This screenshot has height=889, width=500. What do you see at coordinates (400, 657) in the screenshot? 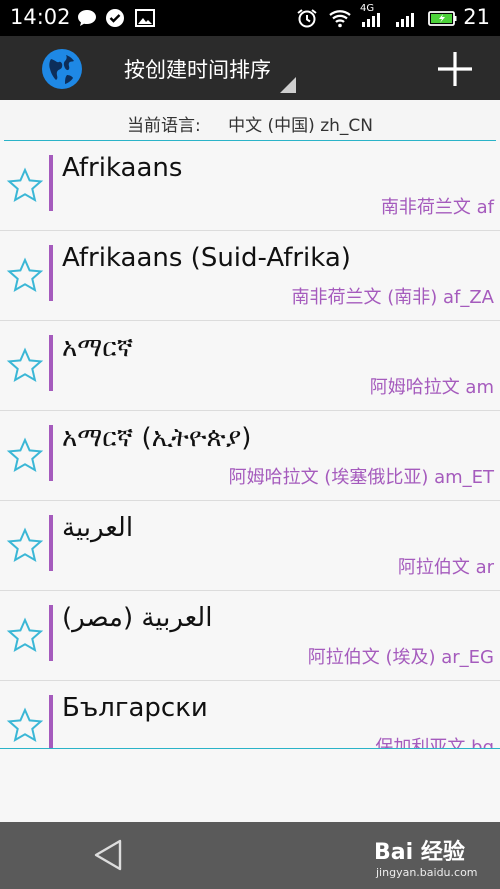
I see `language-locale: 阿拉伯文 (埃及) ar_EG` at bounding box center [400, 657].